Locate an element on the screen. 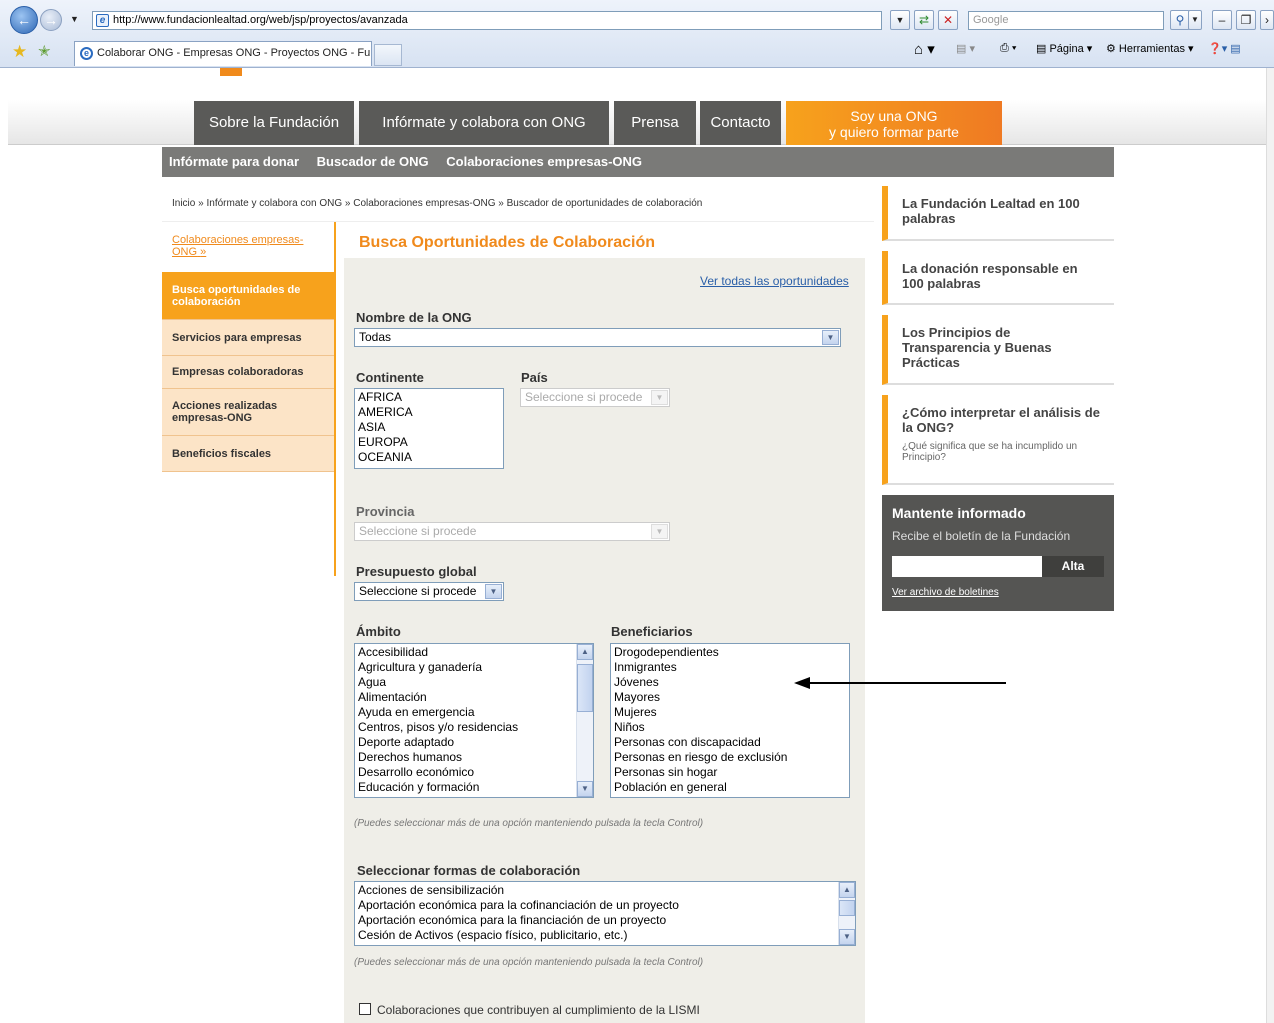 The image size is (1274, 1023). continent-list: AFRICA AMERICA ASIA EUROPA OCEANIA is located at coordinates (429, 428).